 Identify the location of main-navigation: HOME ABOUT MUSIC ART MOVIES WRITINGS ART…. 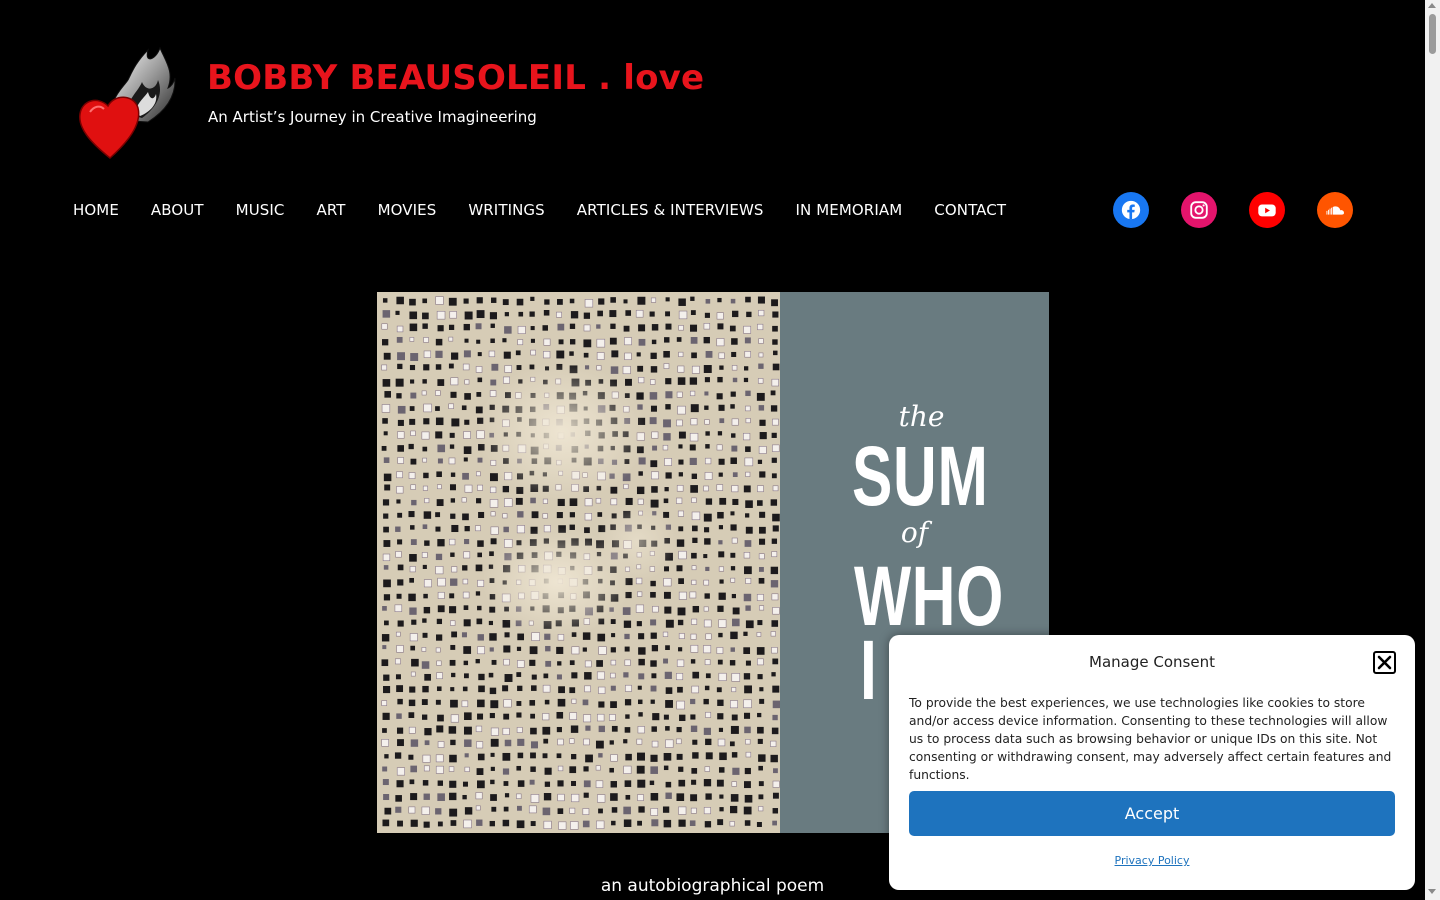
(555, 210).